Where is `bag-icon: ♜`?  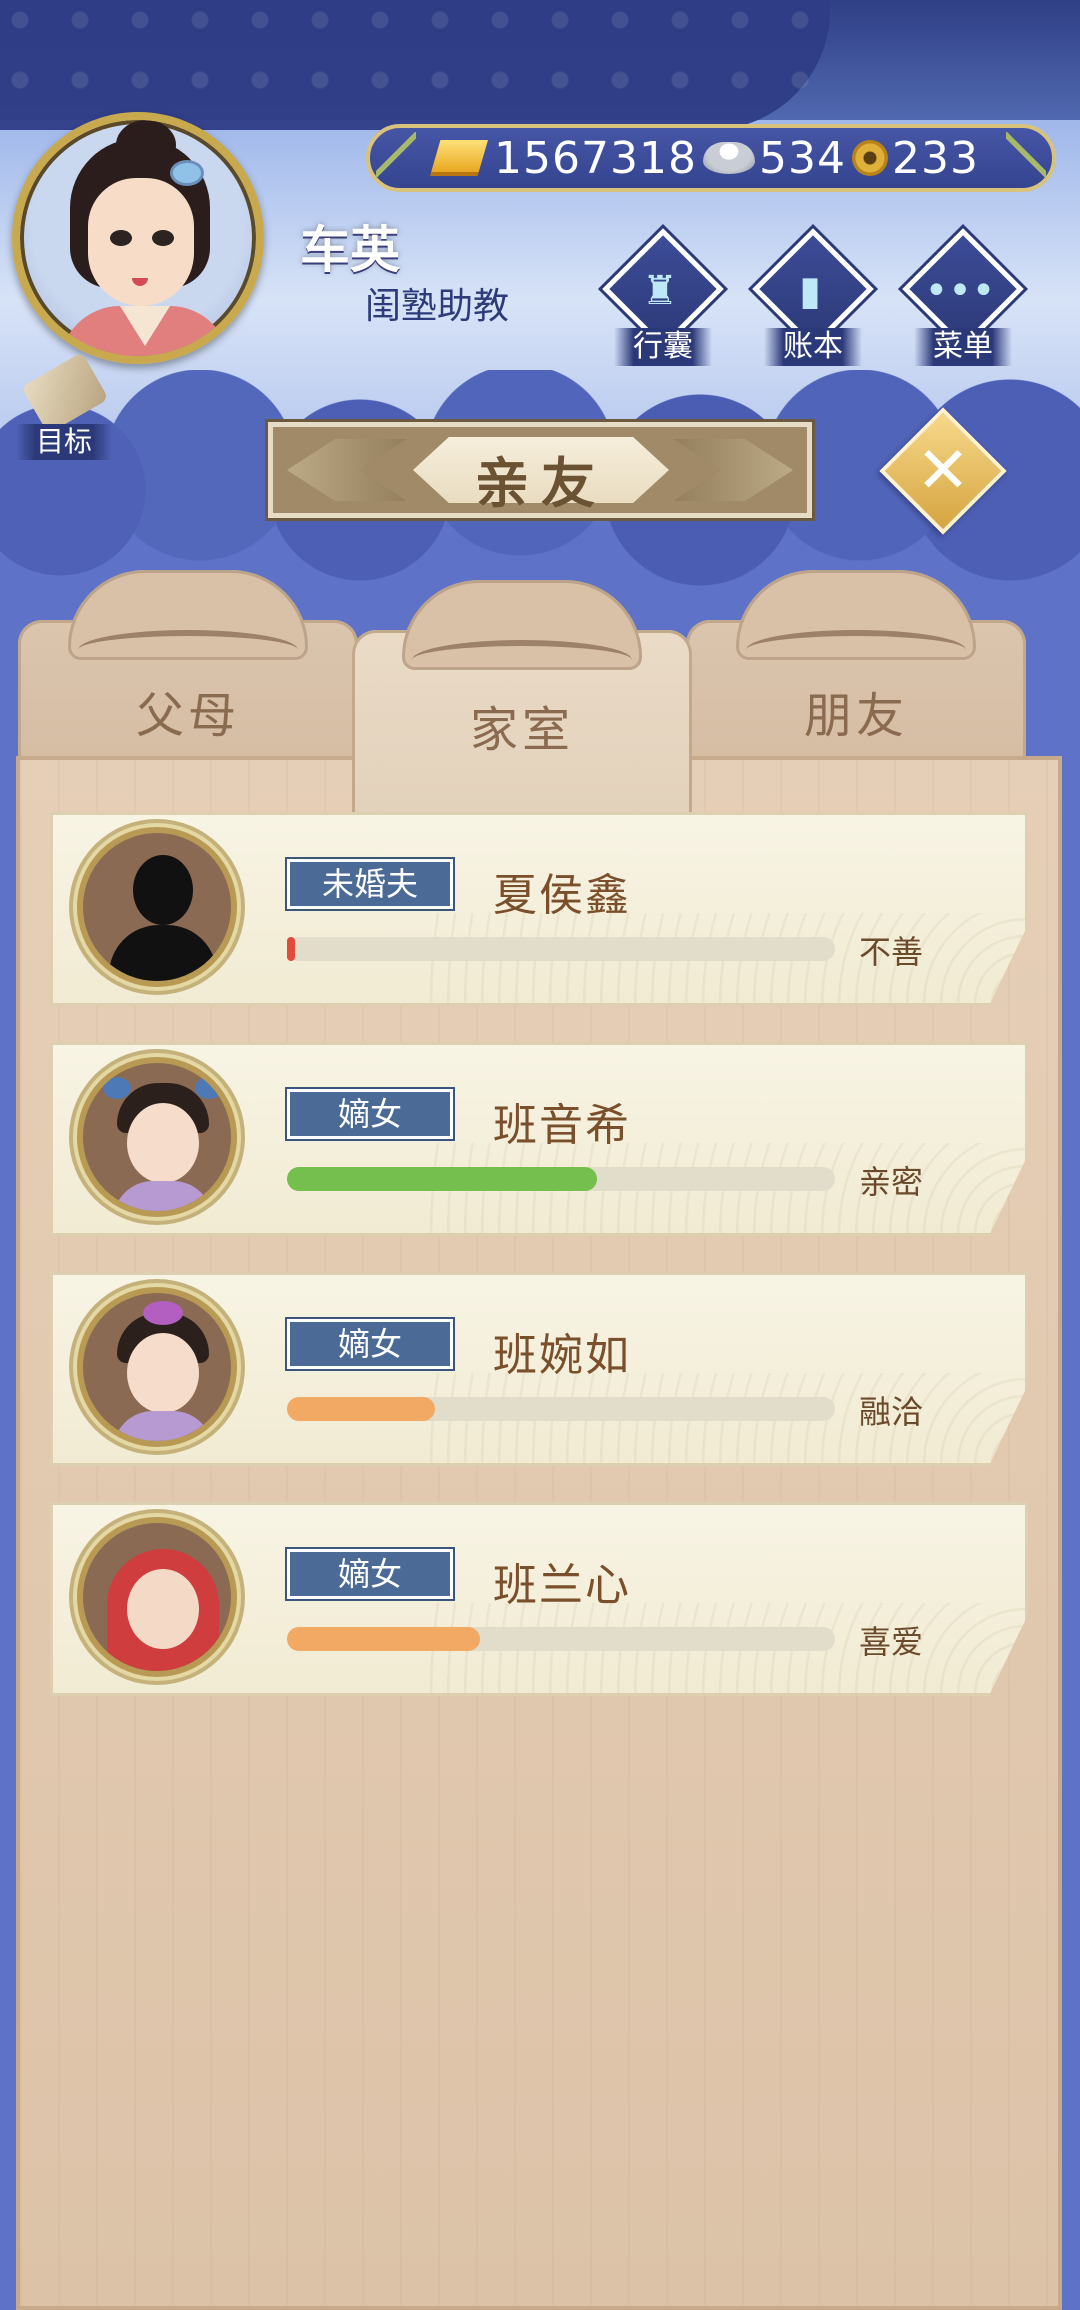
bag-icon: ♜ is located at coordinates (660, 291).